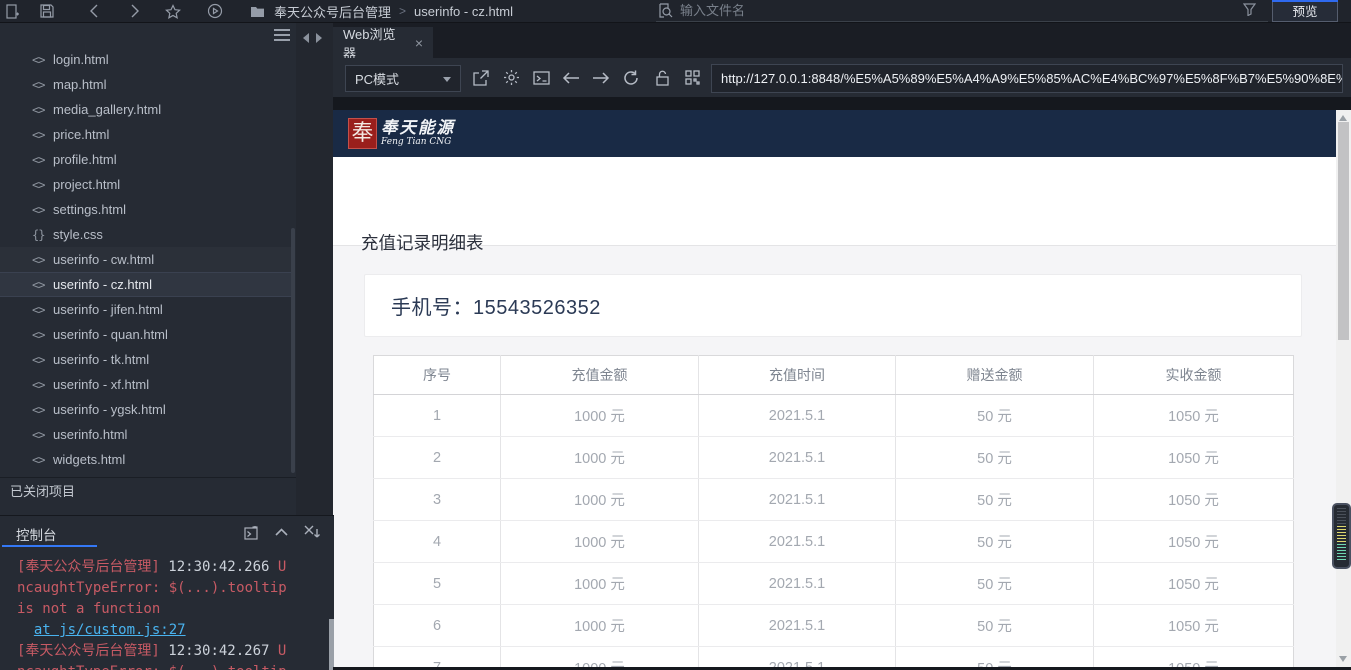 Image resolution: width=1351 pixels, height=670 pixels. Describe the element at coordinates (172, 666) in the screenshot. I see `console-line: ncaughtTypeError: $(...).tooltip` at that location.